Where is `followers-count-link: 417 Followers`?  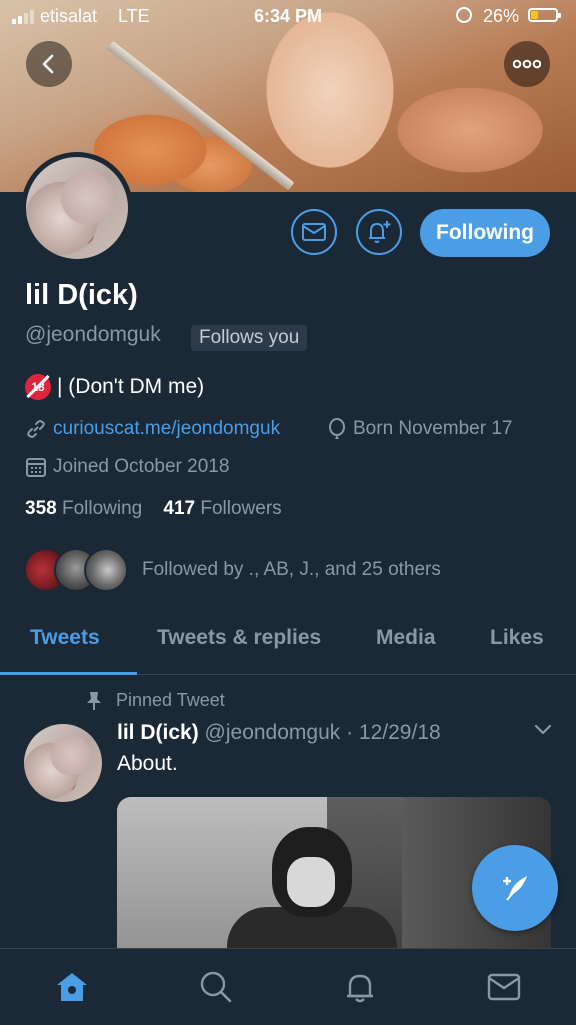
followers-count-link: 417 Followers is located at coordinates (222, 508).